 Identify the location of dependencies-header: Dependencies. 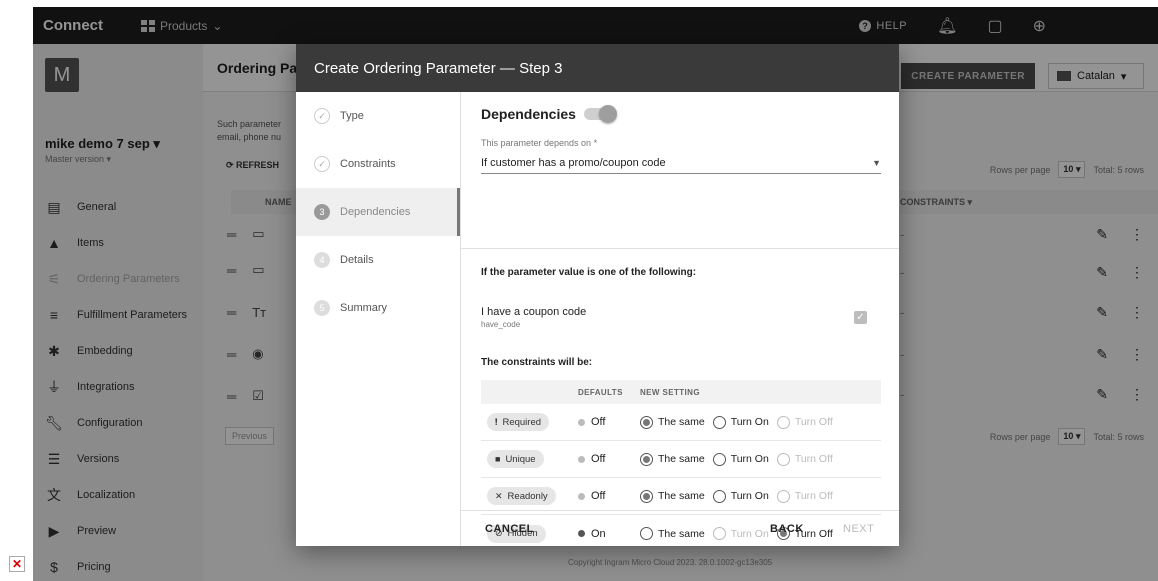
(549, 114).